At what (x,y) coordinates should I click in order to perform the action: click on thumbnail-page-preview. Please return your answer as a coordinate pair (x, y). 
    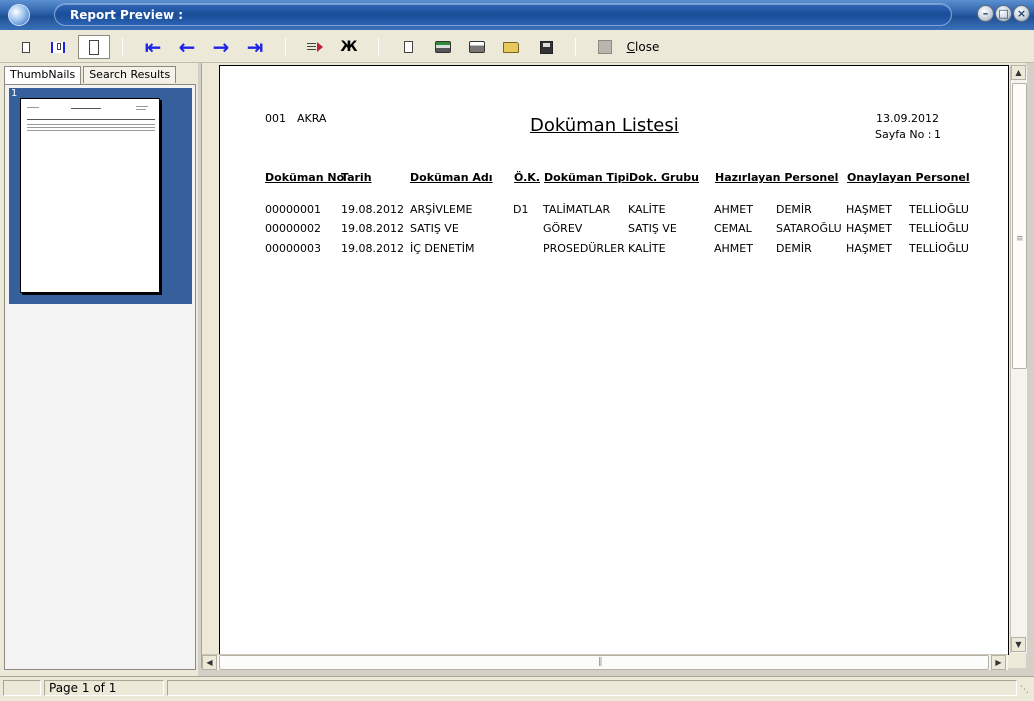
    Looking at the image, I should click on (90, 195).